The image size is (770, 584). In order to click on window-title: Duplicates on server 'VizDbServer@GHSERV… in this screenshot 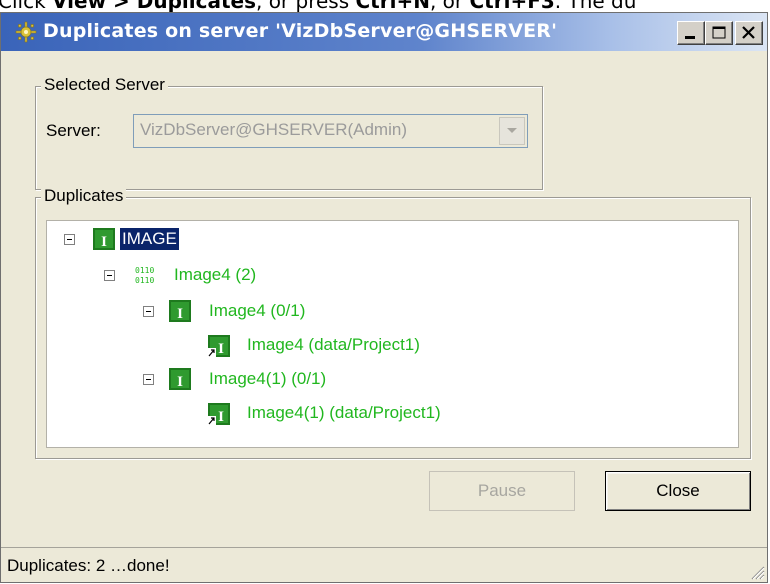, I will do `click(300, 31)`.